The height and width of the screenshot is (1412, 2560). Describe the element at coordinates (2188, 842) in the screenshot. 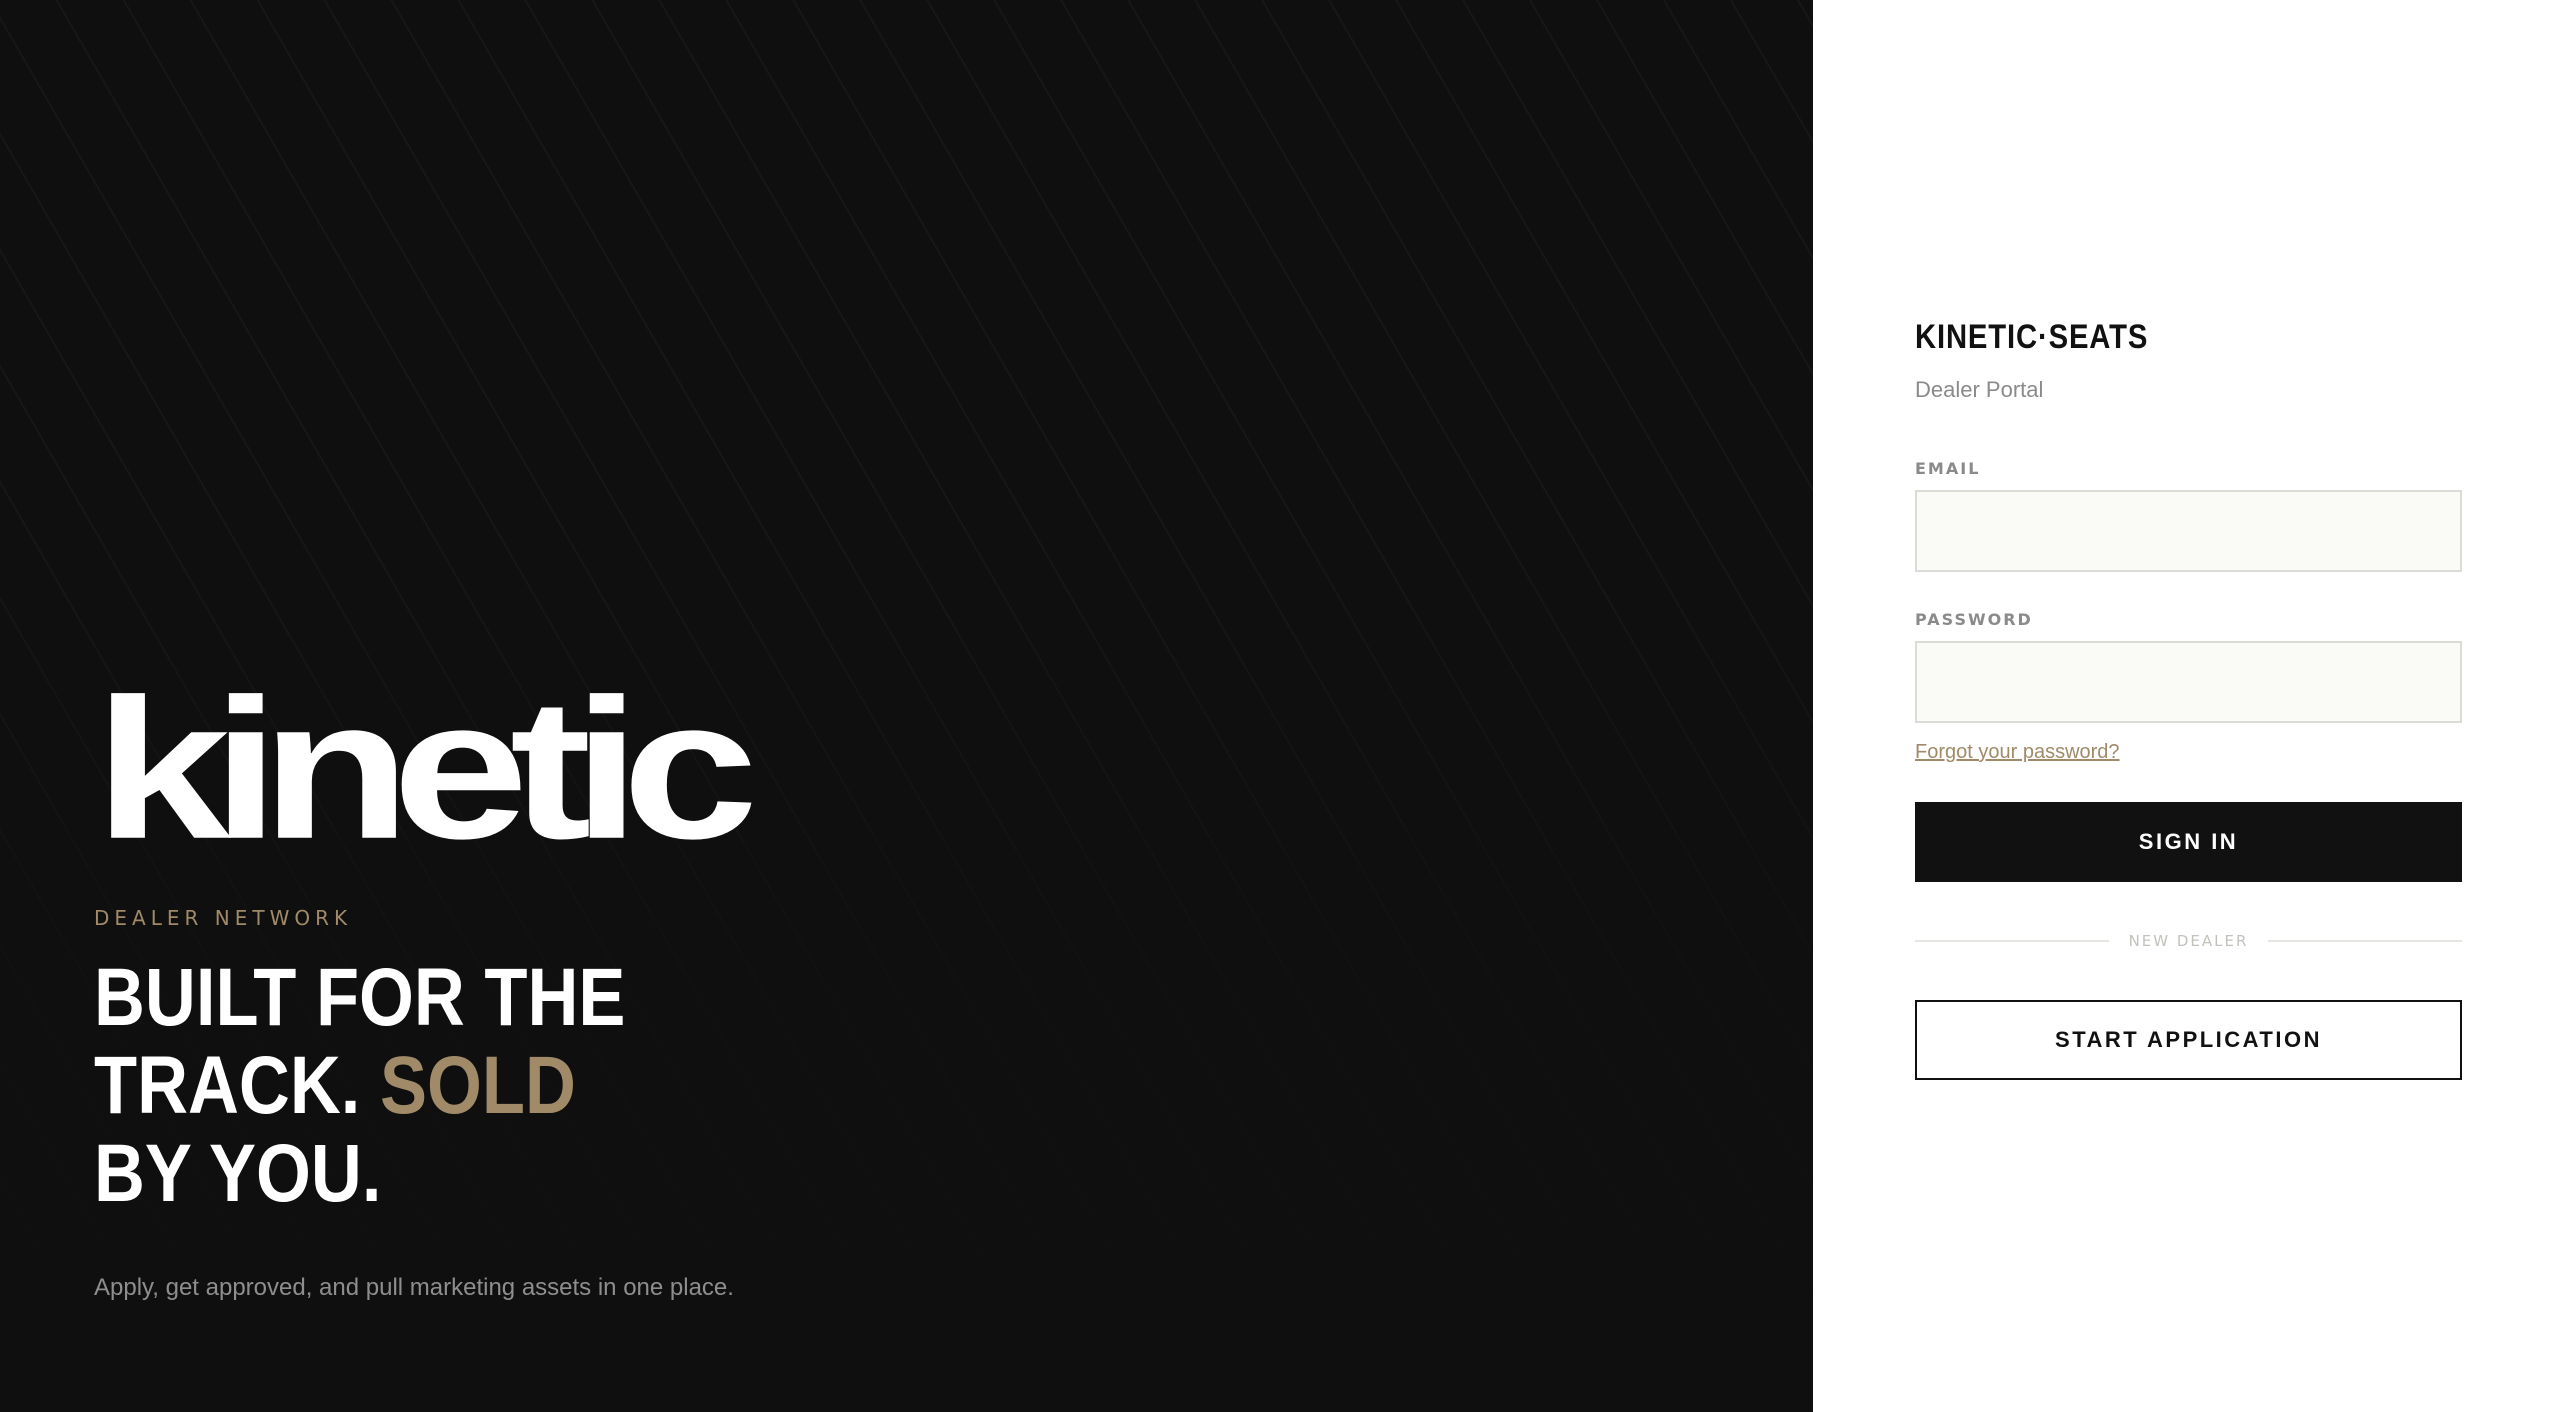

I see `sign-in-button: SIGN IN` at that location.